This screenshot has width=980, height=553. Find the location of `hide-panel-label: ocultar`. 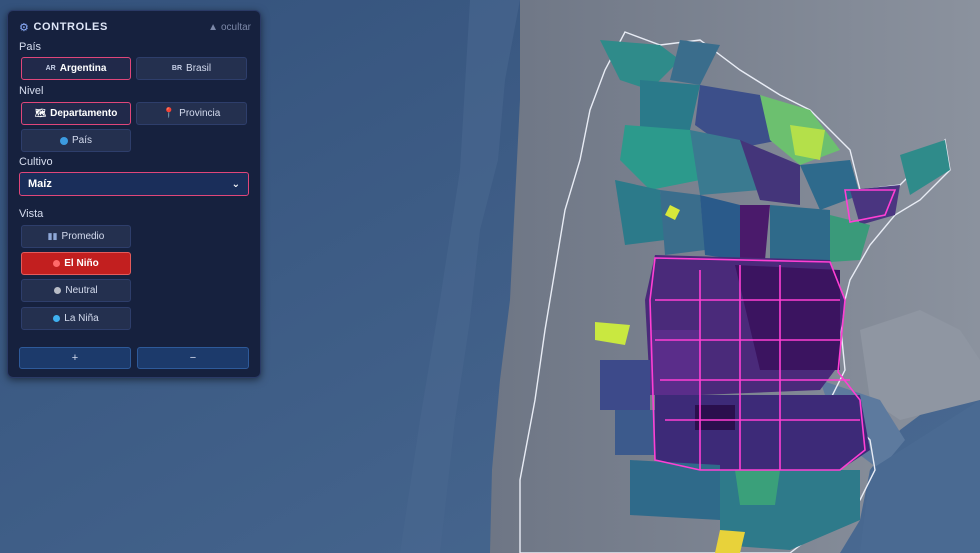

hide-panel-label: ocultar is located at coordinates (235, 27).